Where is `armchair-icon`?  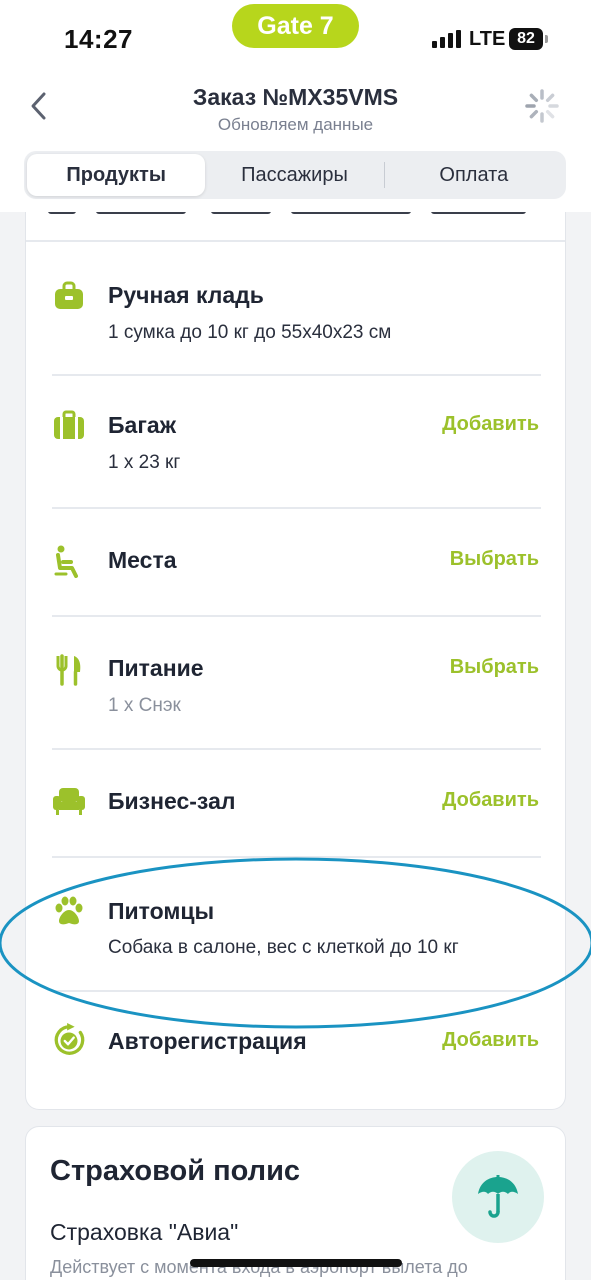 armchair-icon is located at coordinates (69, 801).